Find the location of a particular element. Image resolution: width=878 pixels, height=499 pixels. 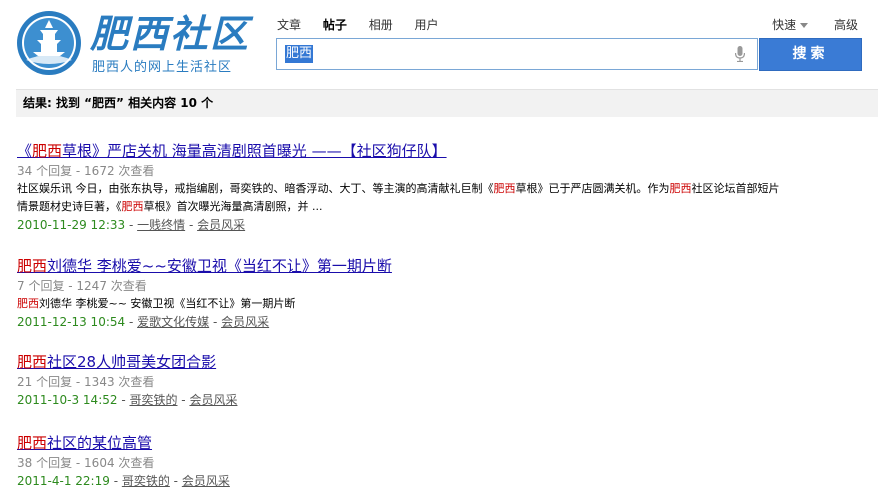

tab-posts: 帖子 is located at coordinates (335, 25).